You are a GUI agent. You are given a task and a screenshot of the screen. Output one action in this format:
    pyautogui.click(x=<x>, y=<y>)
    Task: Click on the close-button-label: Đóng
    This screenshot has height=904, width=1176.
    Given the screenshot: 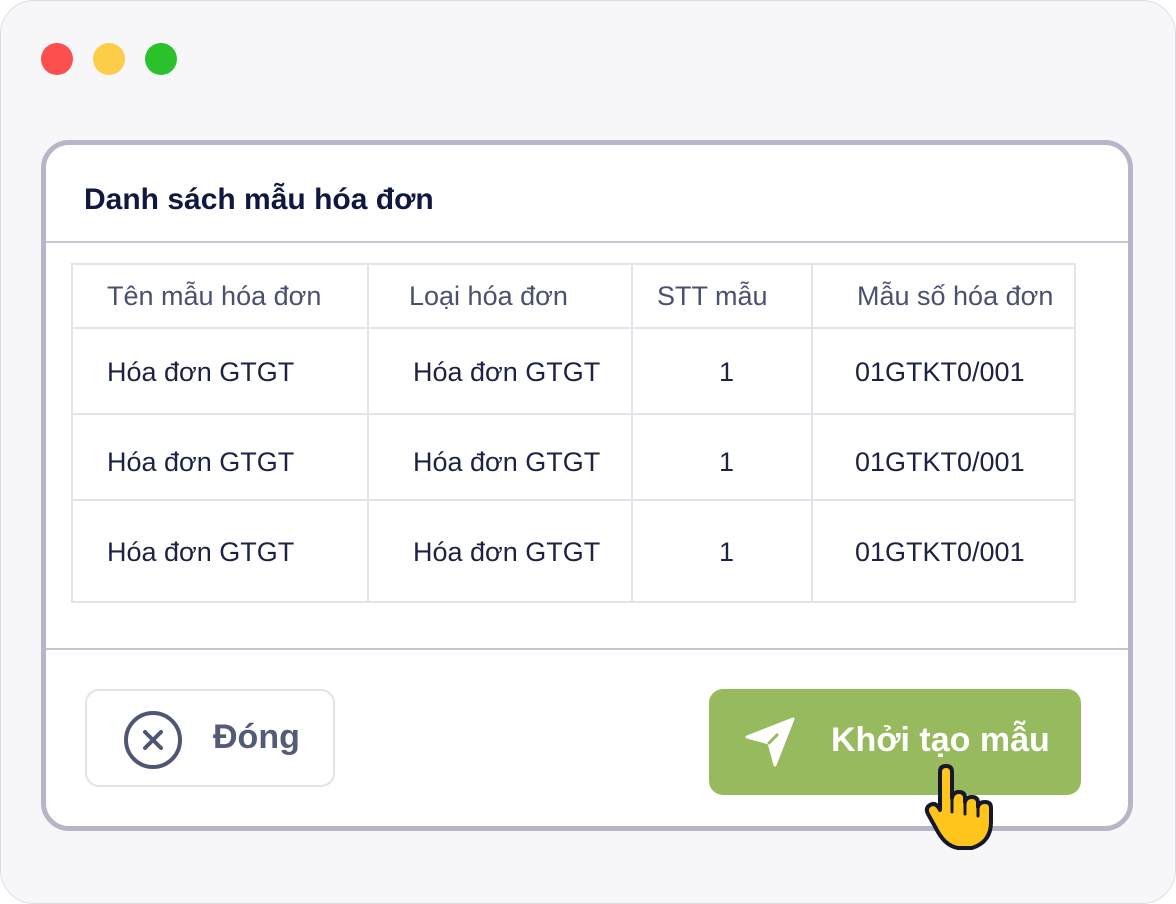 What is the action you would take?
    pyautogui.click(x=256, y=737)
    